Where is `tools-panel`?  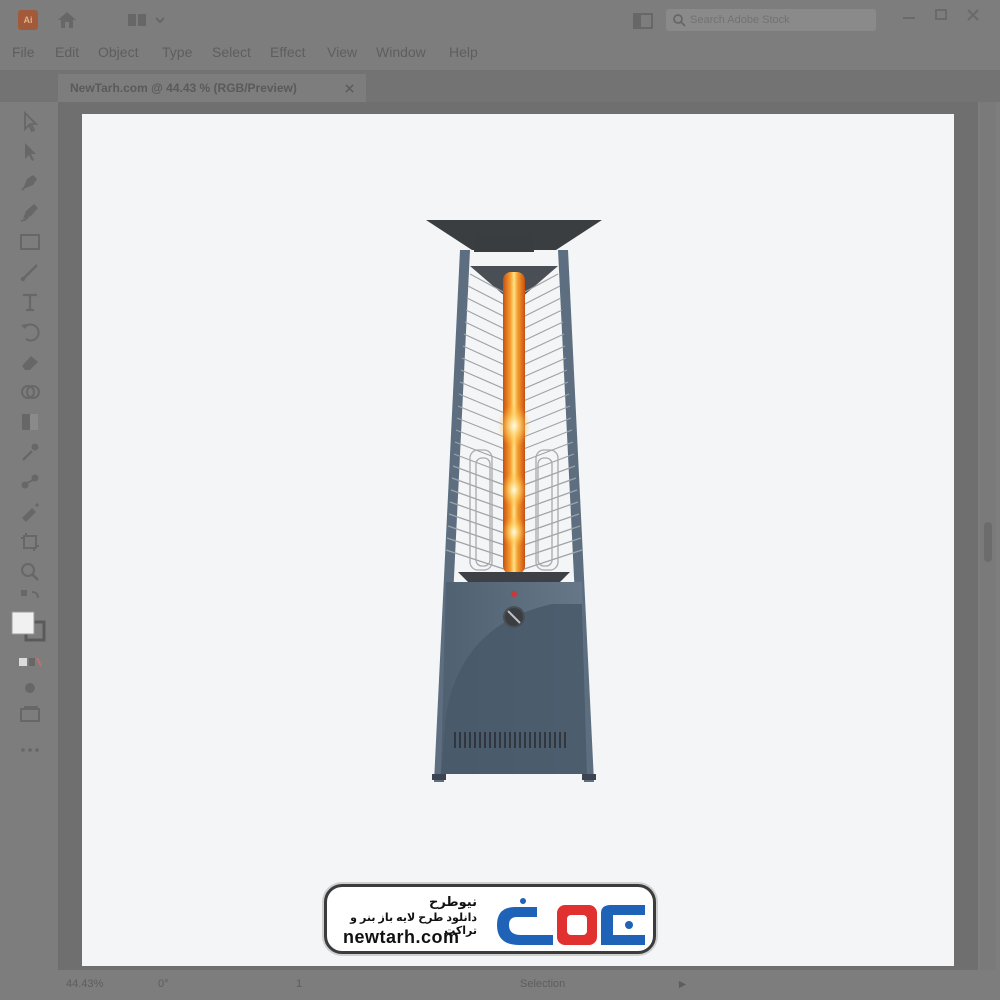 tools-panel is located at coordinates (29, 536).